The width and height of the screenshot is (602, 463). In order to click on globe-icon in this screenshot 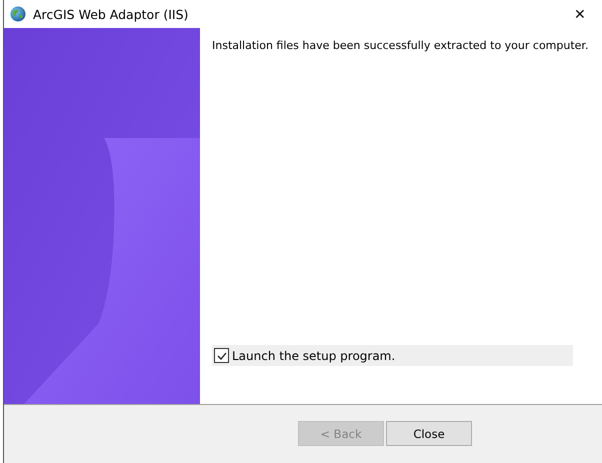, I will do `click(18, 14)`.